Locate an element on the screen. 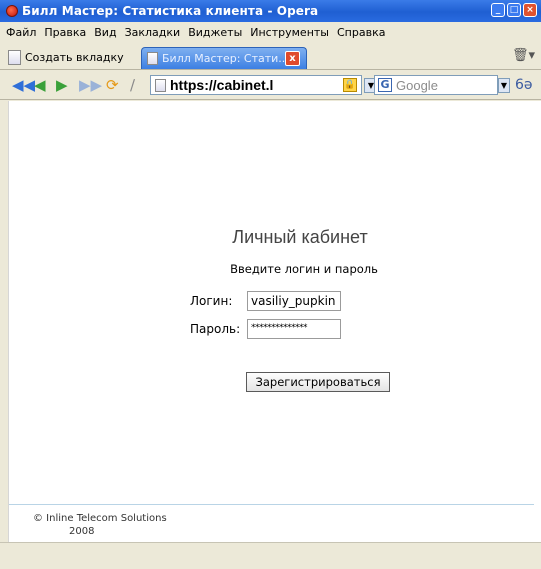  opera-logo-icon is located at coordinates (12, 11).